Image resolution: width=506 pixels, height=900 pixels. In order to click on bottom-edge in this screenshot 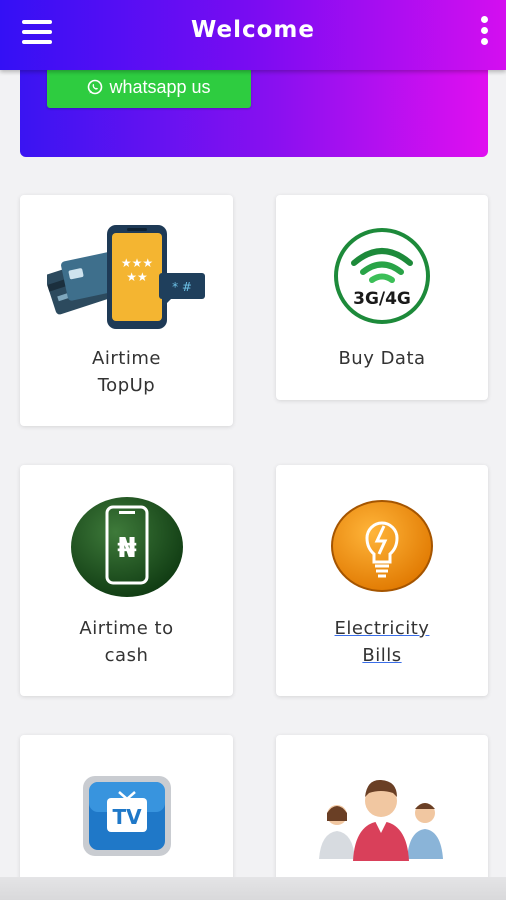, I will do `click(253, 888)`.